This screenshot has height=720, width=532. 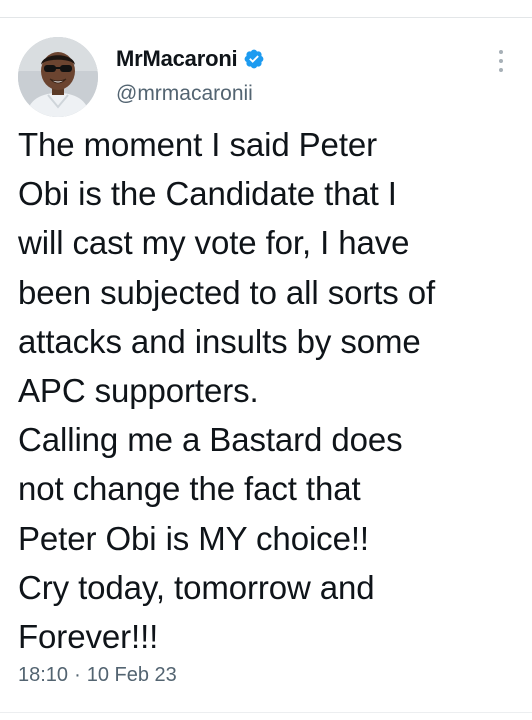 What do you see at coordinates (304, 94) in the screenshot?
I see `user-handle: @mrmacaronii` at bounding box center [304, 94].